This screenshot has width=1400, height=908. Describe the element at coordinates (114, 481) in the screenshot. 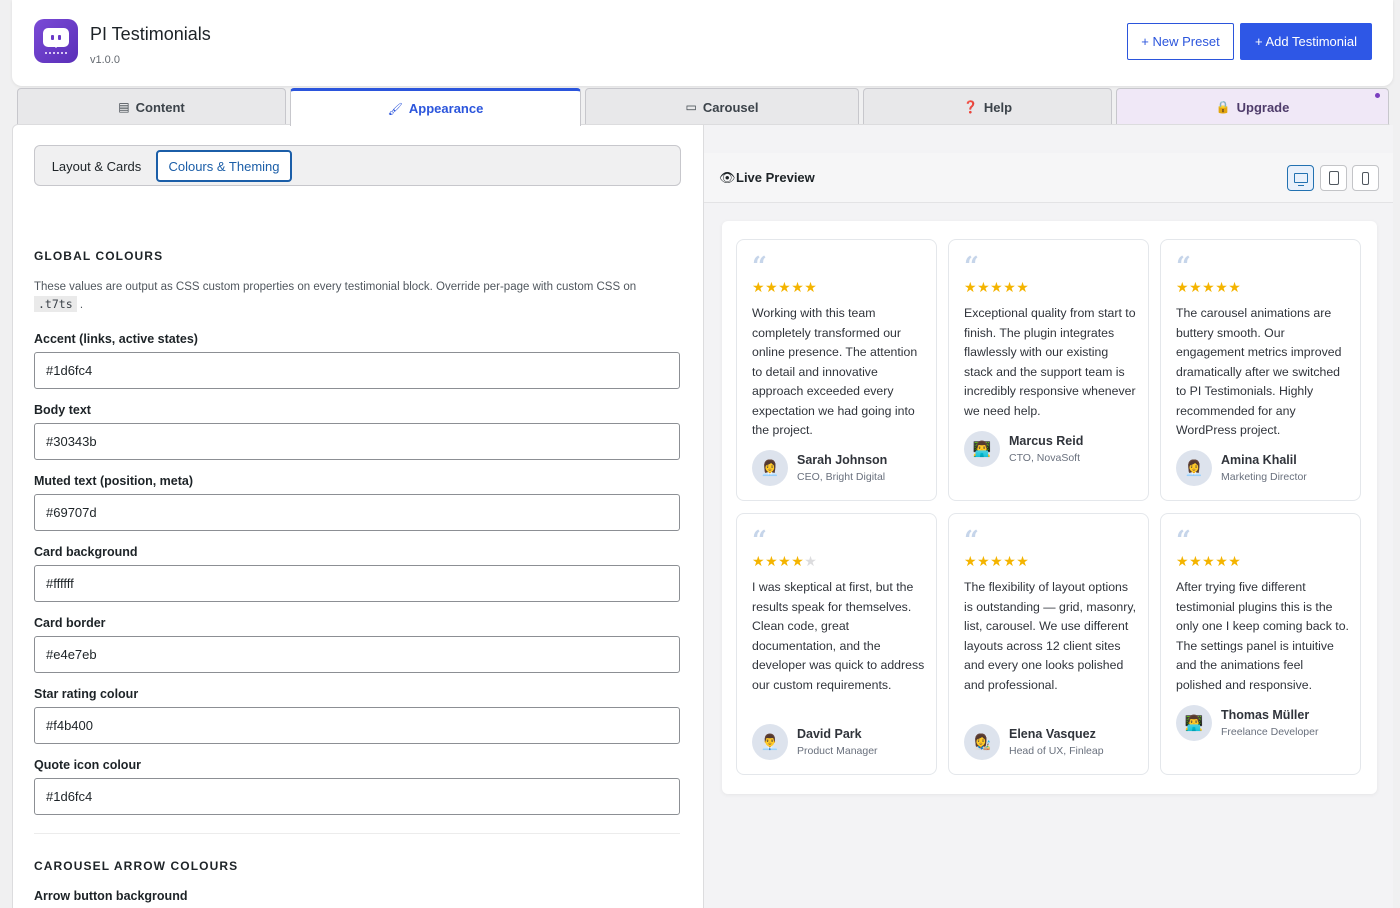

I see `muted-text-label: Muted text (position, meta)` at that location.